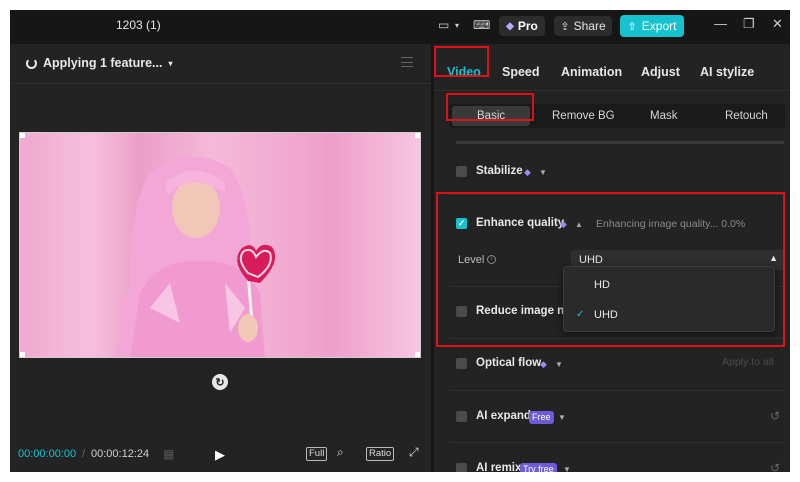 The height and width of the screenshot is (482, 800). Describe the element at coordinates (317, 454) in the screenshot. I see `full-button: Full` at that location.